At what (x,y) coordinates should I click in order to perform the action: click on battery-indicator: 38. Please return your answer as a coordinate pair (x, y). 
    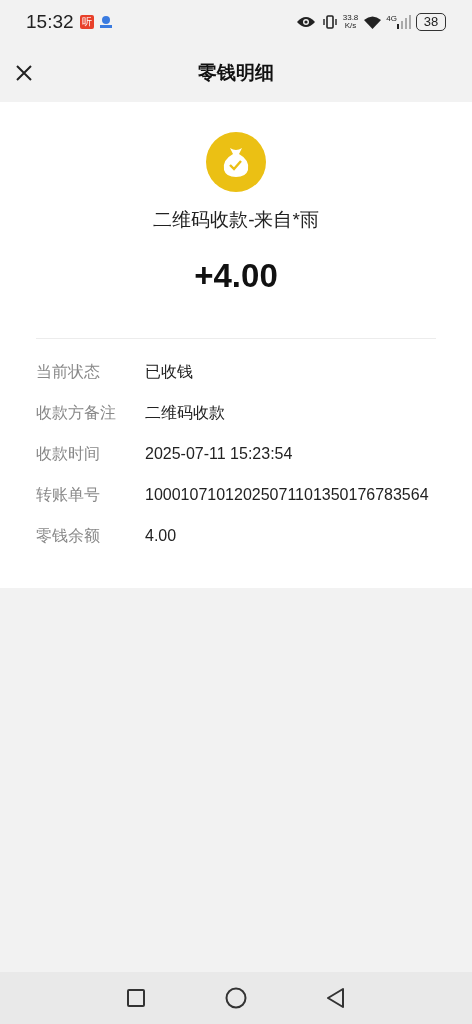
    Looking at the image, I should click on (431, 22).